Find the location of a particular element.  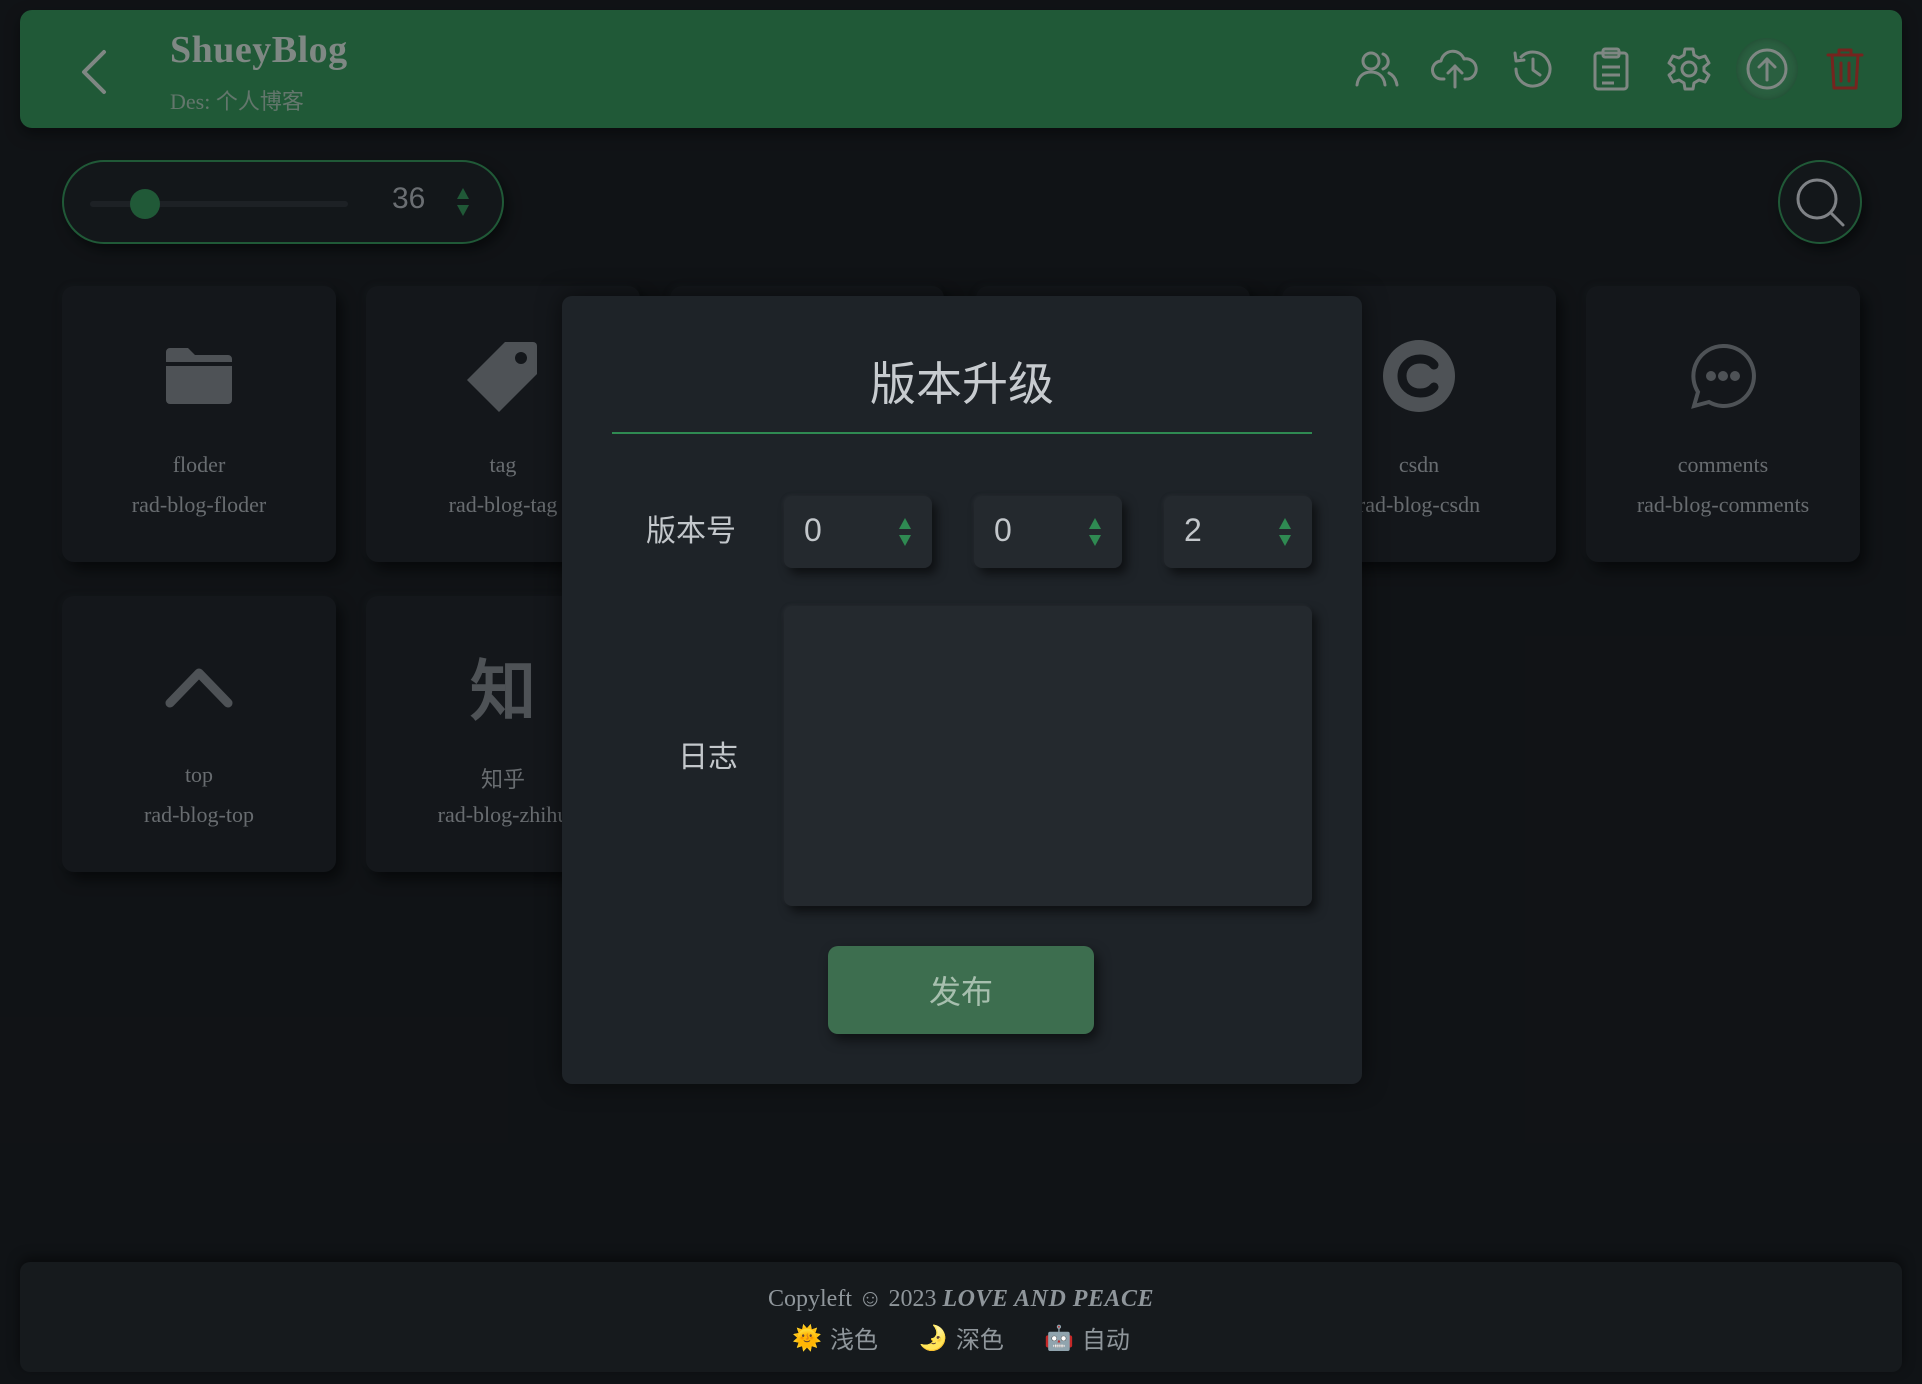

theme-dark-option: 🌛 深色 is located at coordinates (961, 1337).